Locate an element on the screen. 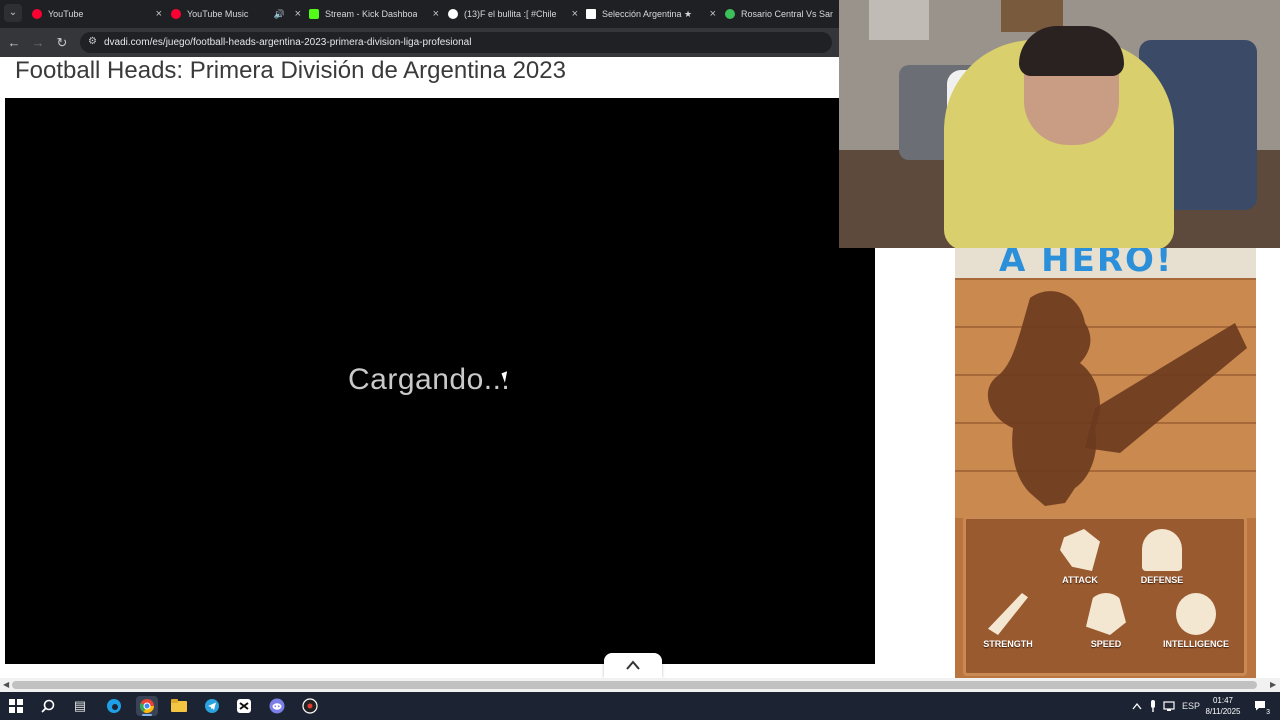 This screenshot has height=720, width=1280. ad-header: A HERO! is located at coordinates (1105, 264).